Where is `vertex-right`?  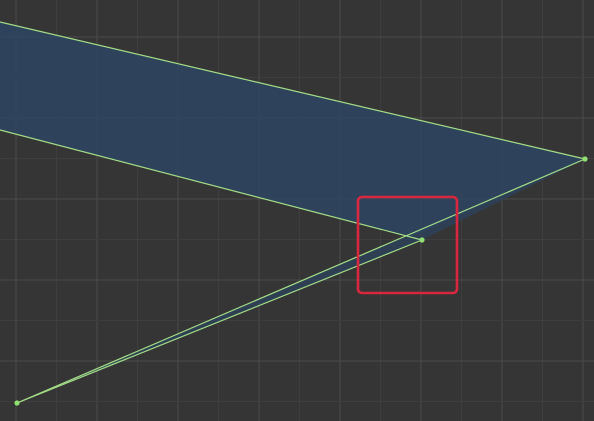 vertex-right is located at coordinates (585, 159).